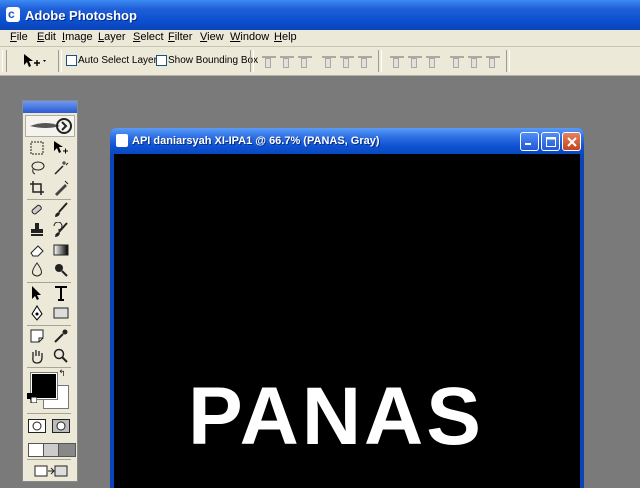 The height and width of the screenshot is (488, 640). What do you see at coordinates (37, 148) in the screenshot?
I see `marquee-tool-icon` at bounding box center [37, 148].